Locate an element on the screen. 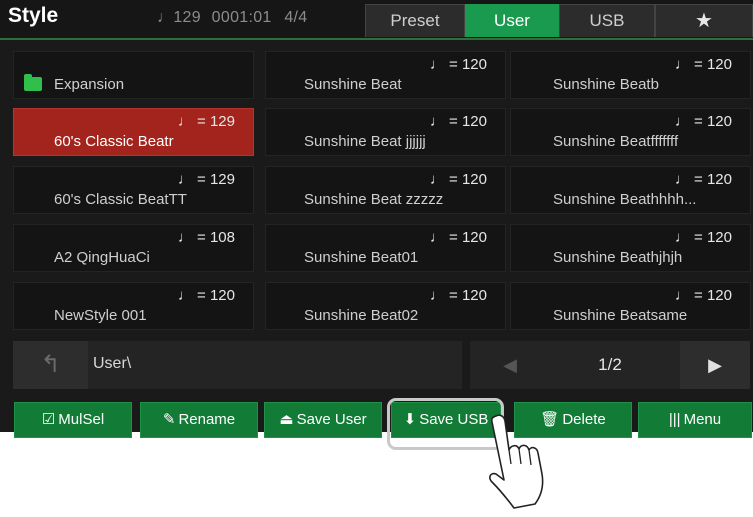  triangle-left-icon: ◀ is located at coordinates (510, 365).